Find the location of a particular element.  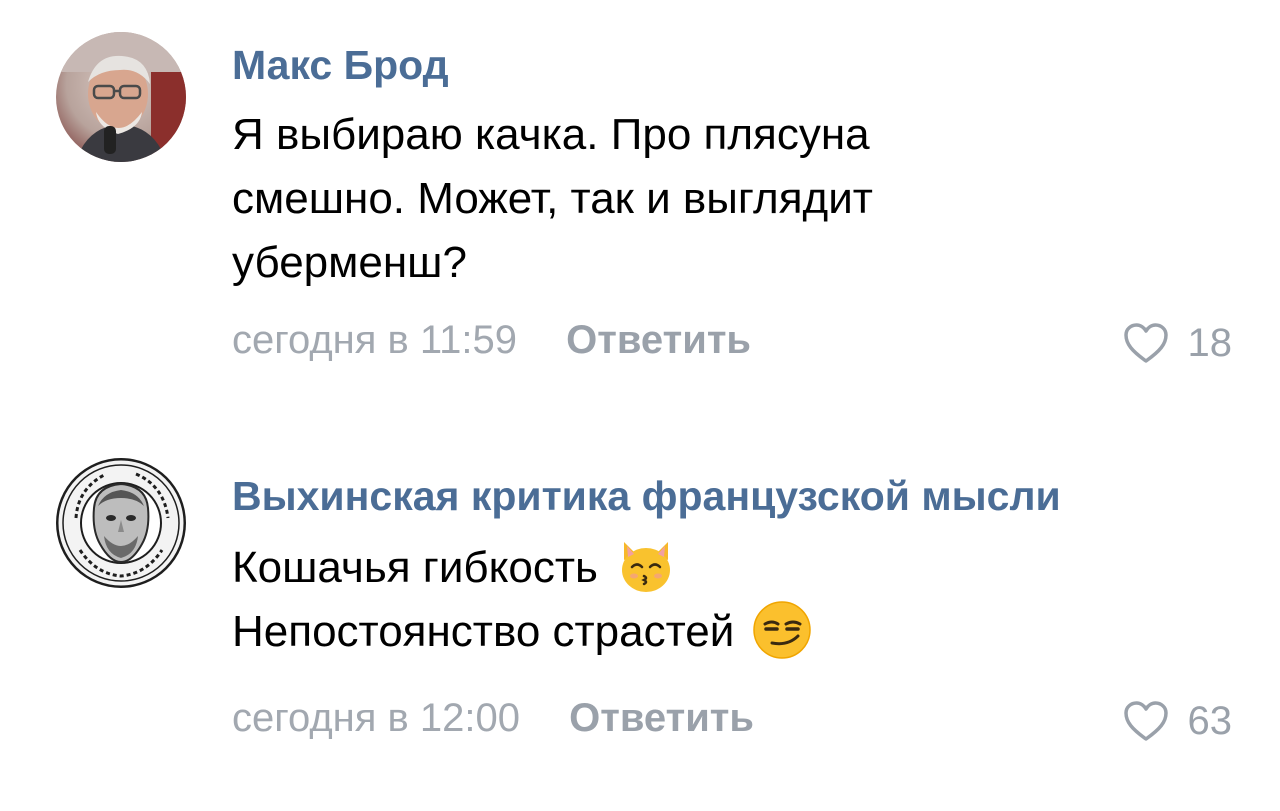

comment-text-line: Я выбираю качка. Про плясуна is located at coordinates (551, 134).